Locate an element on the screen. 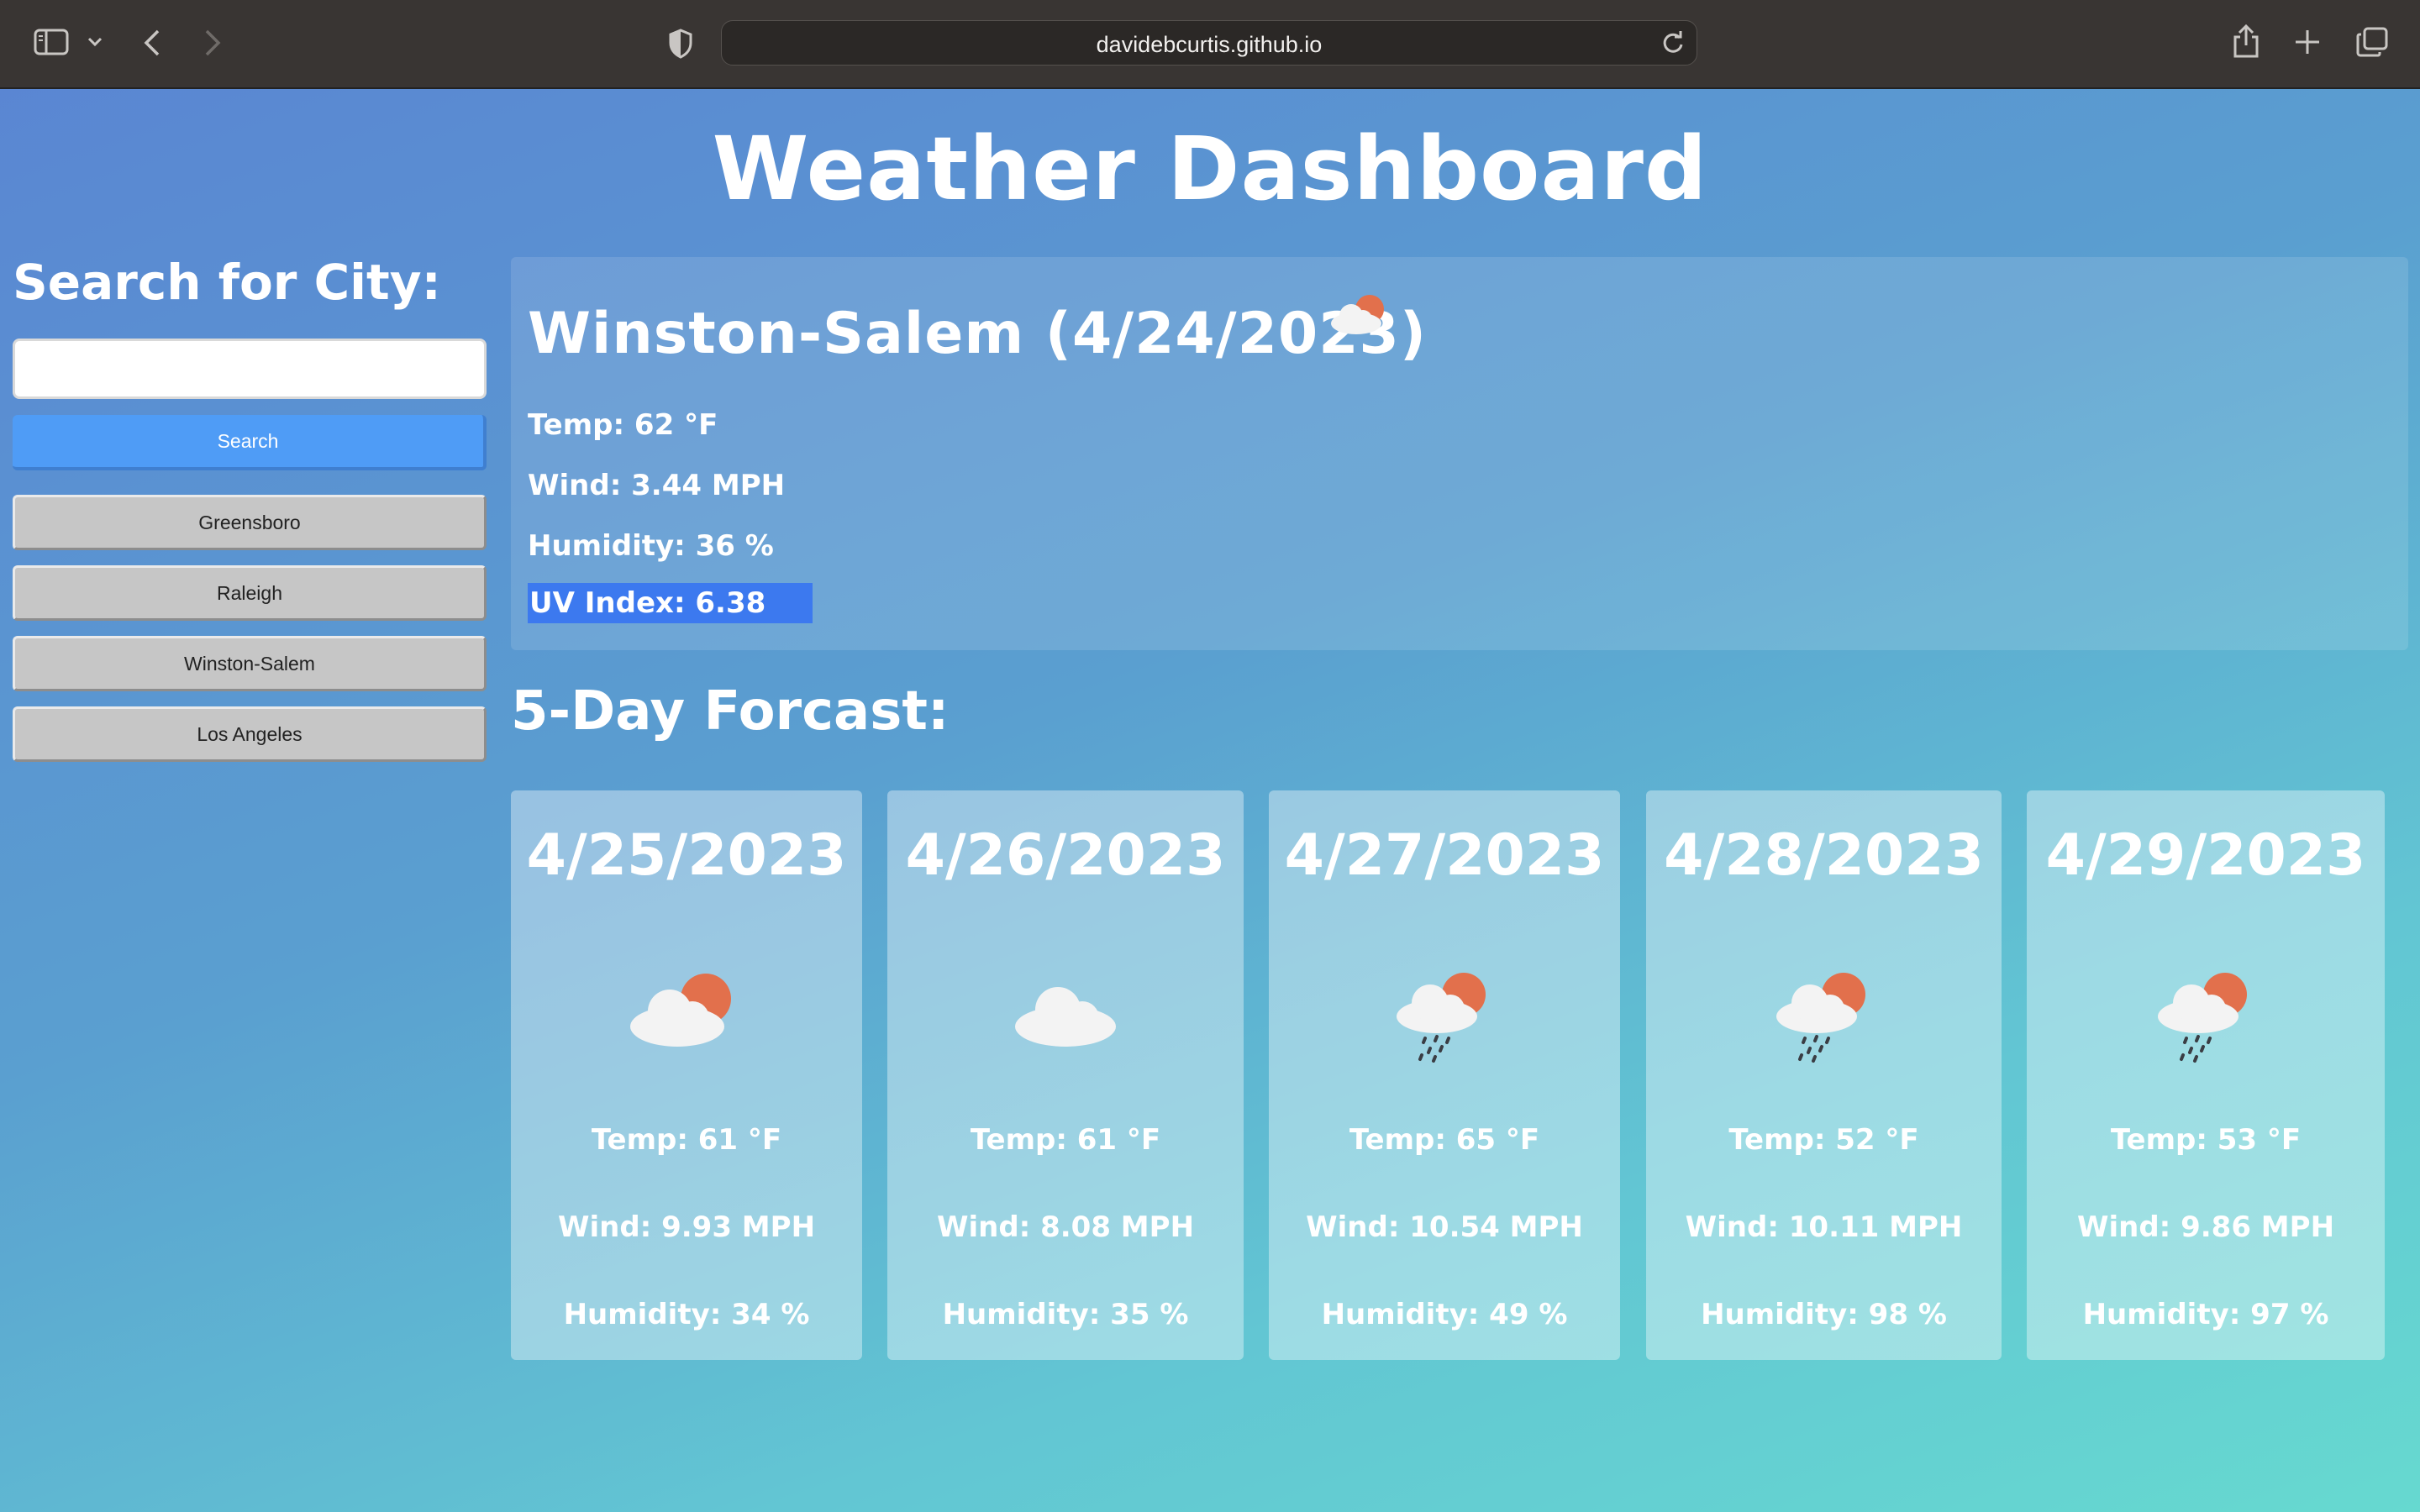 The image size is (2420, 1512). search-button: Search is located at coordinates (250, 442).